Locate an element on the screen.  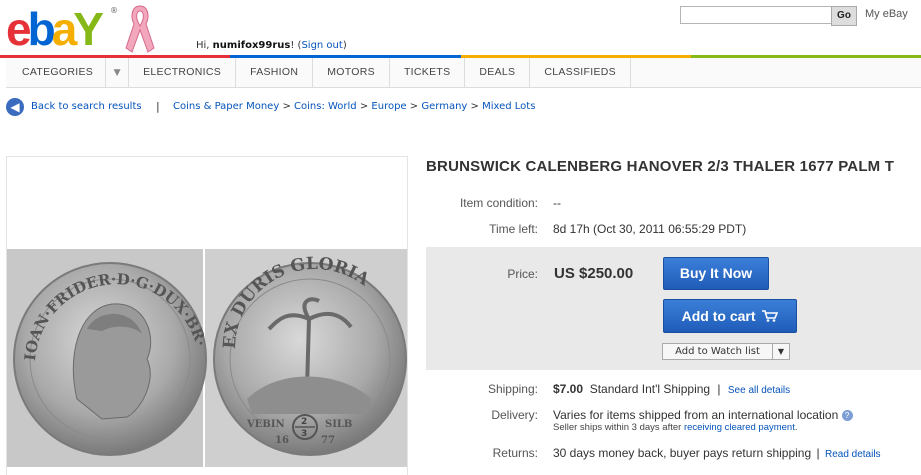
logo-letter-b: b is located at coordinates (41, 29).